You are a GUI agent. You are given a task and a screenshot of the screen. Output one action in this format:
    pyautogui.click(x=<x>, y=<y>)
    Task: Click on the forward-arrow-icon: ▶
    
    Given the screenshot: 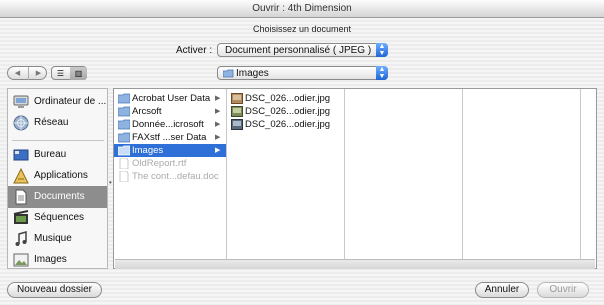 What is the action you would take?
    pyautogui.click(x=38, y=73)
    